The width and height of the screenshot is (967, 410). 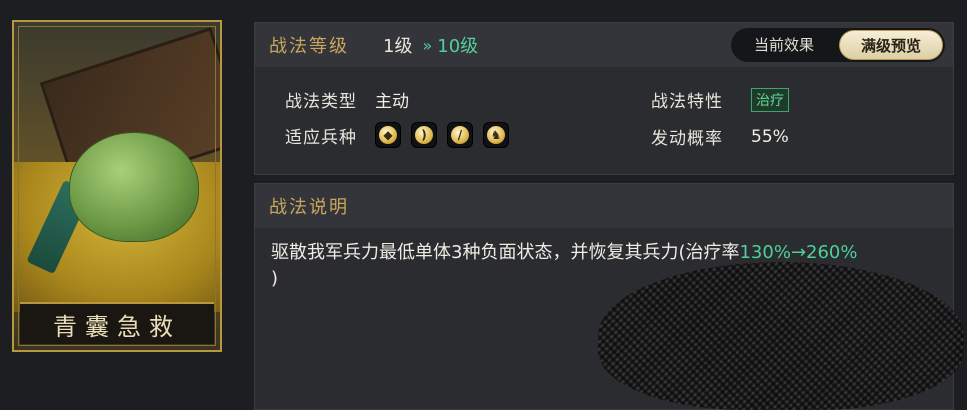 What do you see at coordinates (309, 207) in the screenshot?
I see `description-title: 战法说明` at bounding box center [309, 207].